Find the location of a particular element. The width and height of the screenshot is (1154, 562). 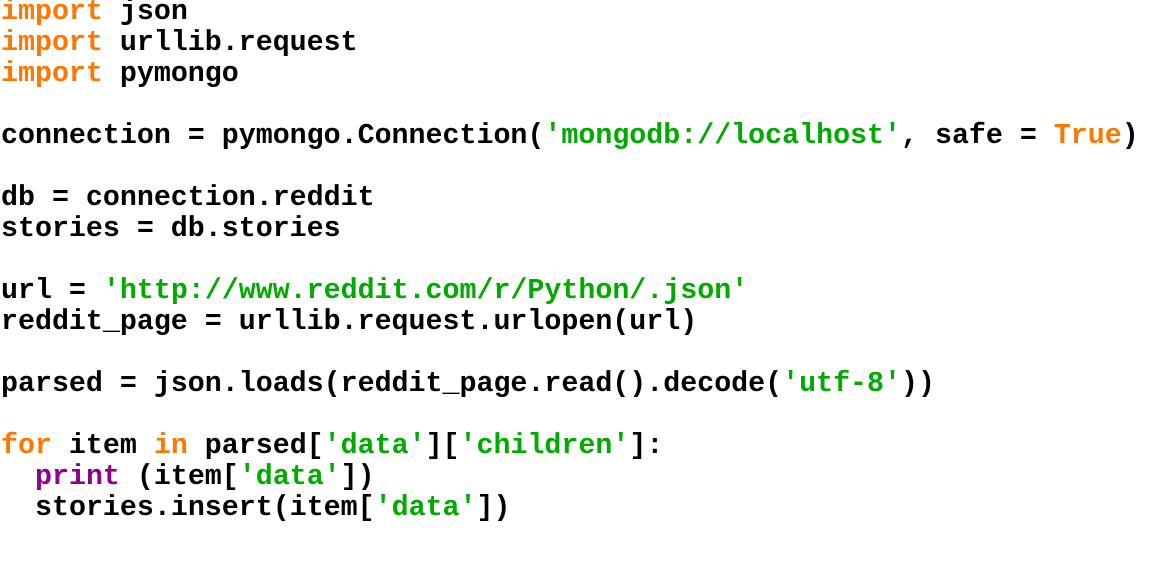

builtin-token: print is located at coordinates (77, 477).